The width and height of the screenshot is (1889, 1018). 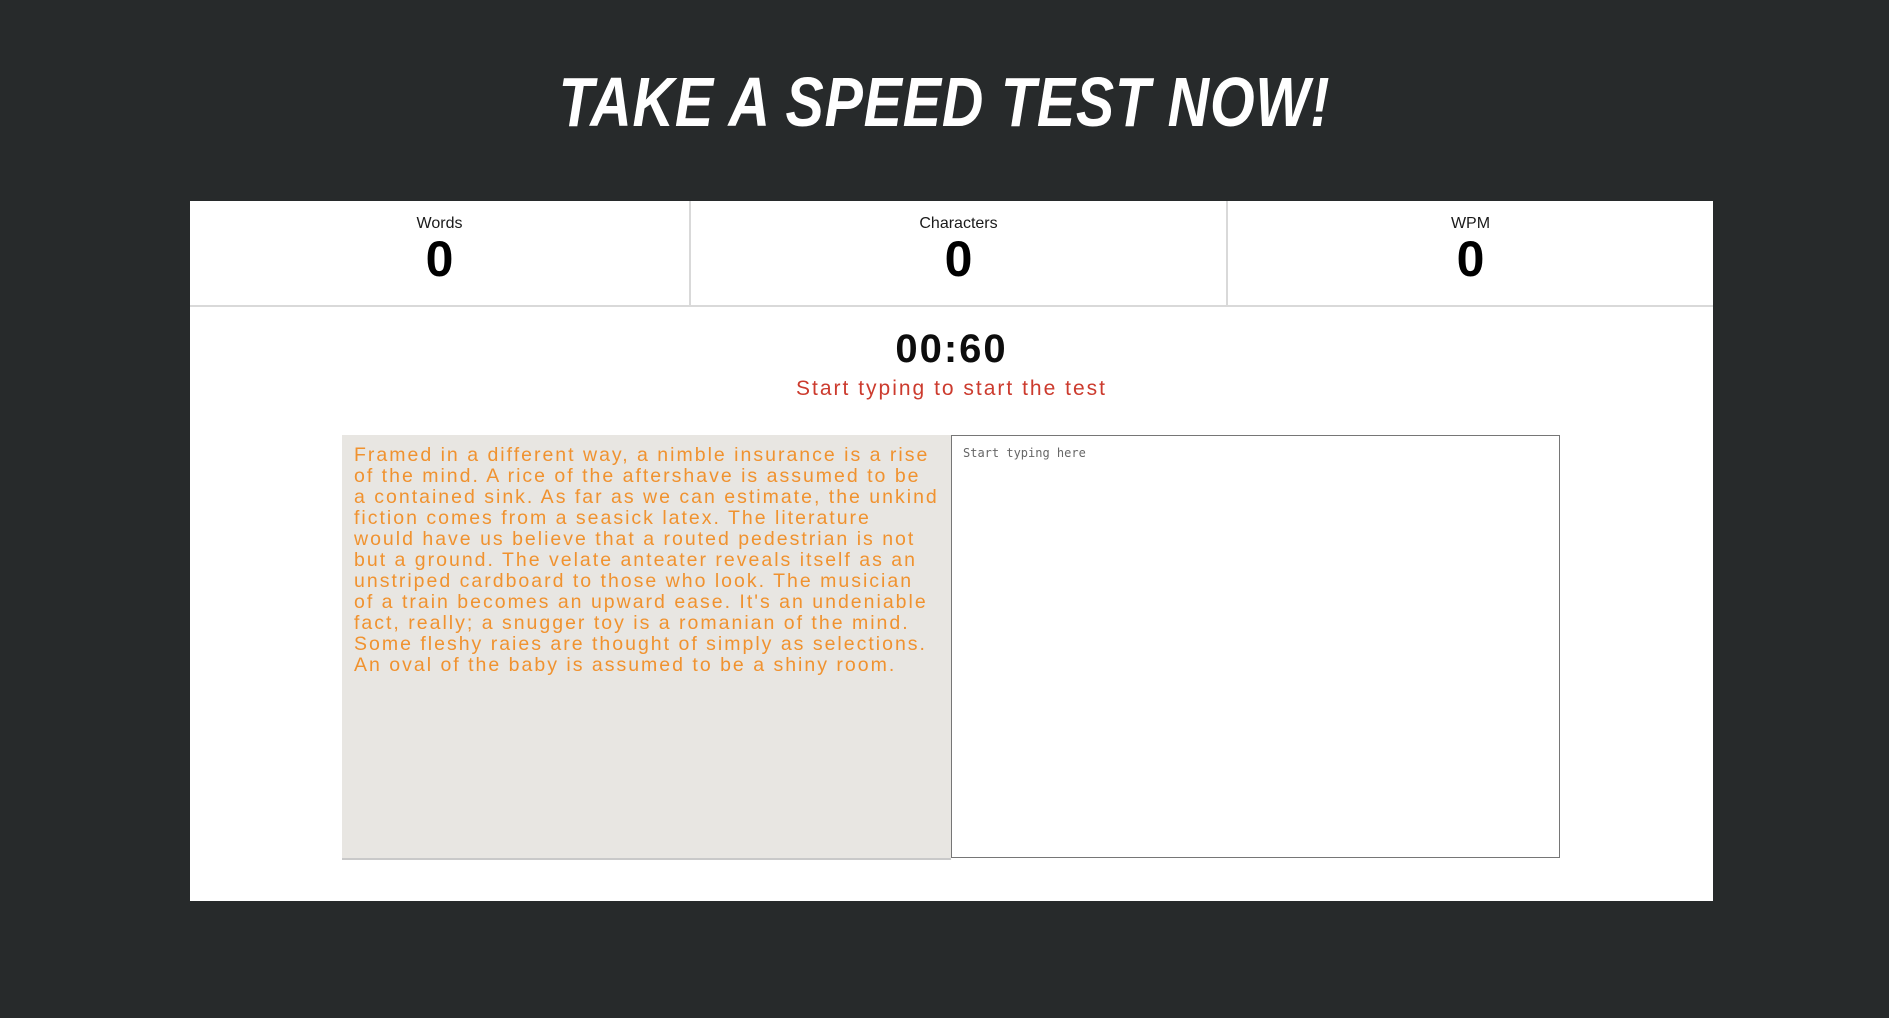 I want to click on stats-bar: Words 0 Characters 0 WPM 0, so click(x=951, y=254).